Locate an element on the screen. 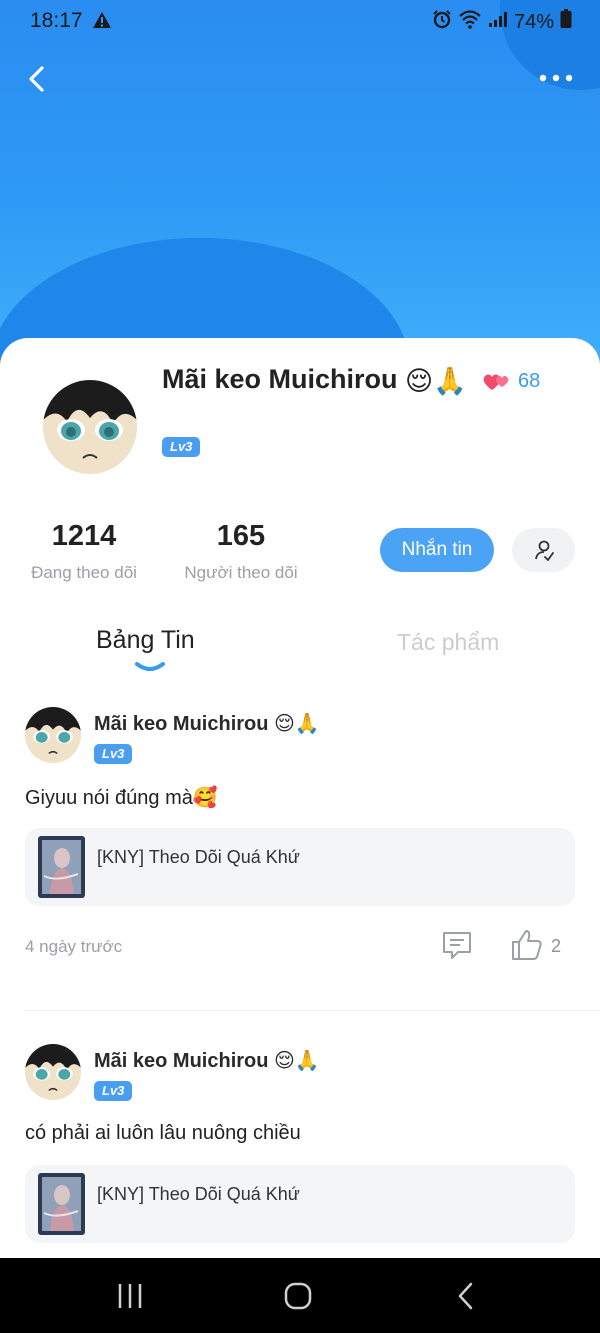 The image size is (600, 1333). comment-icon is located at coordinates (457, 945).